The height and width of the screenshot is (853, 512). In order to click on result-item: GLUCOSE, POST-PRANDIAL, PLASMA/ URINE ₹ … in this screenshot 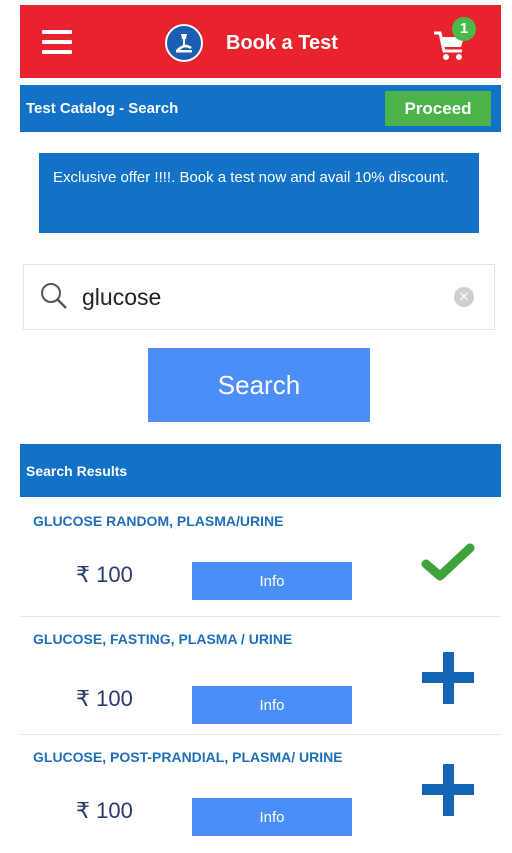, I will do `click(260, 794)`.